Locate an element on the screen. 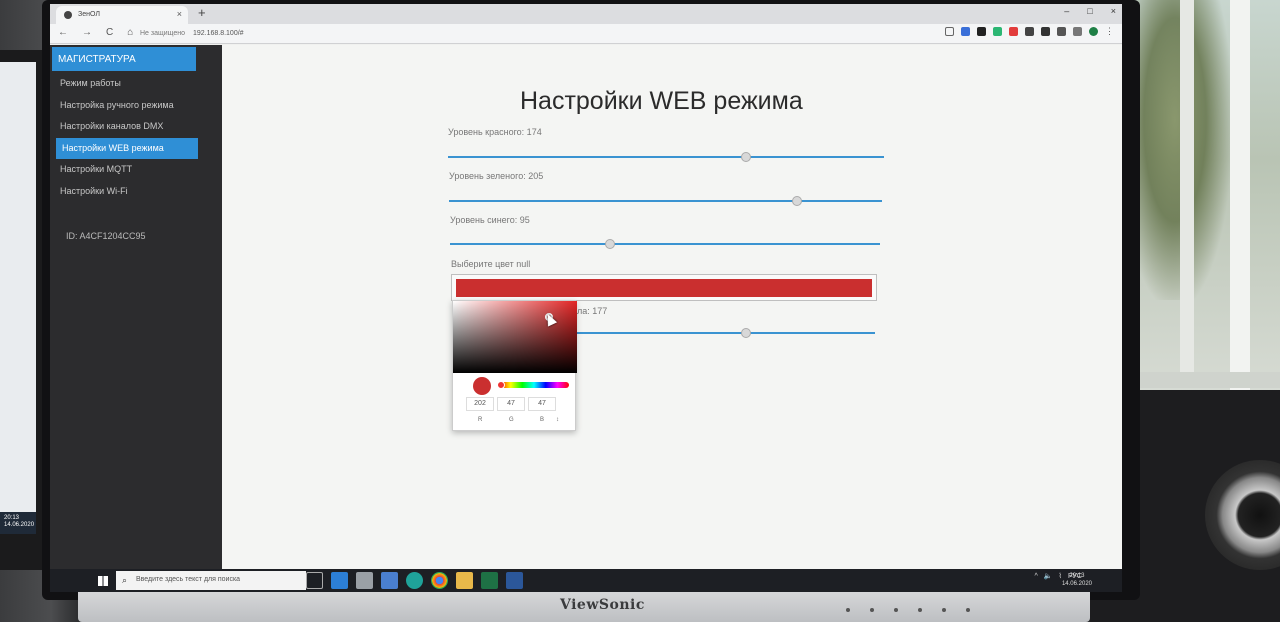 This screenshot has height=622, width=1280. left-clock-time: 20:13 is located at coordinates (12, 518).